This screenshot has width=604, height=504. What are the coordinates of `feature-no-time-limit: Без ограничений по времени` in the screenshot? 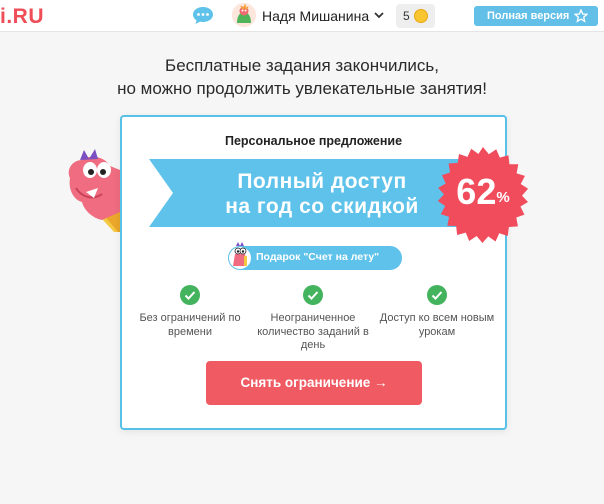 It's located at (190, 312).